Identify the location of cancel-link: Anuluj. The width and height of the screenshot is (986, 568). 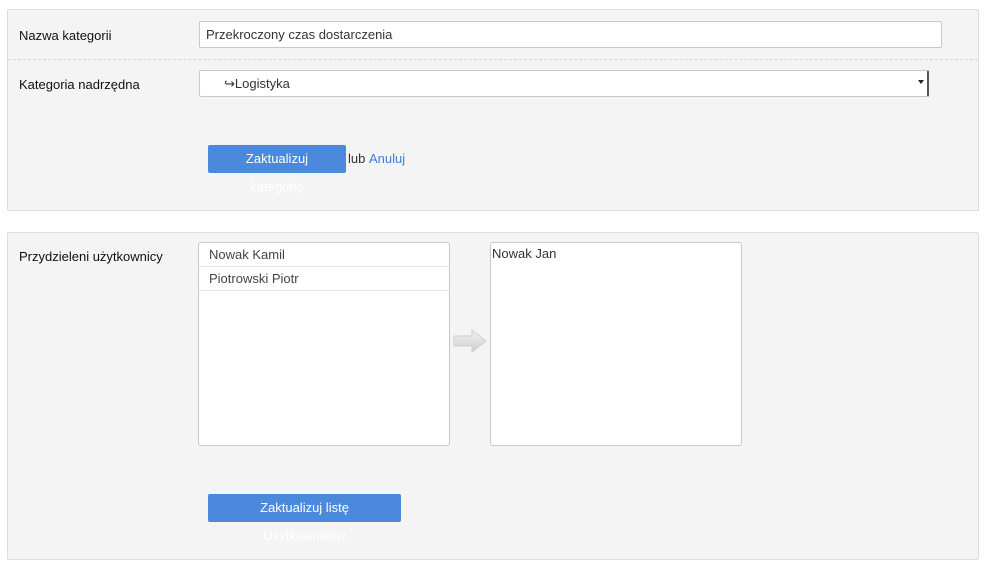
(387, 158).